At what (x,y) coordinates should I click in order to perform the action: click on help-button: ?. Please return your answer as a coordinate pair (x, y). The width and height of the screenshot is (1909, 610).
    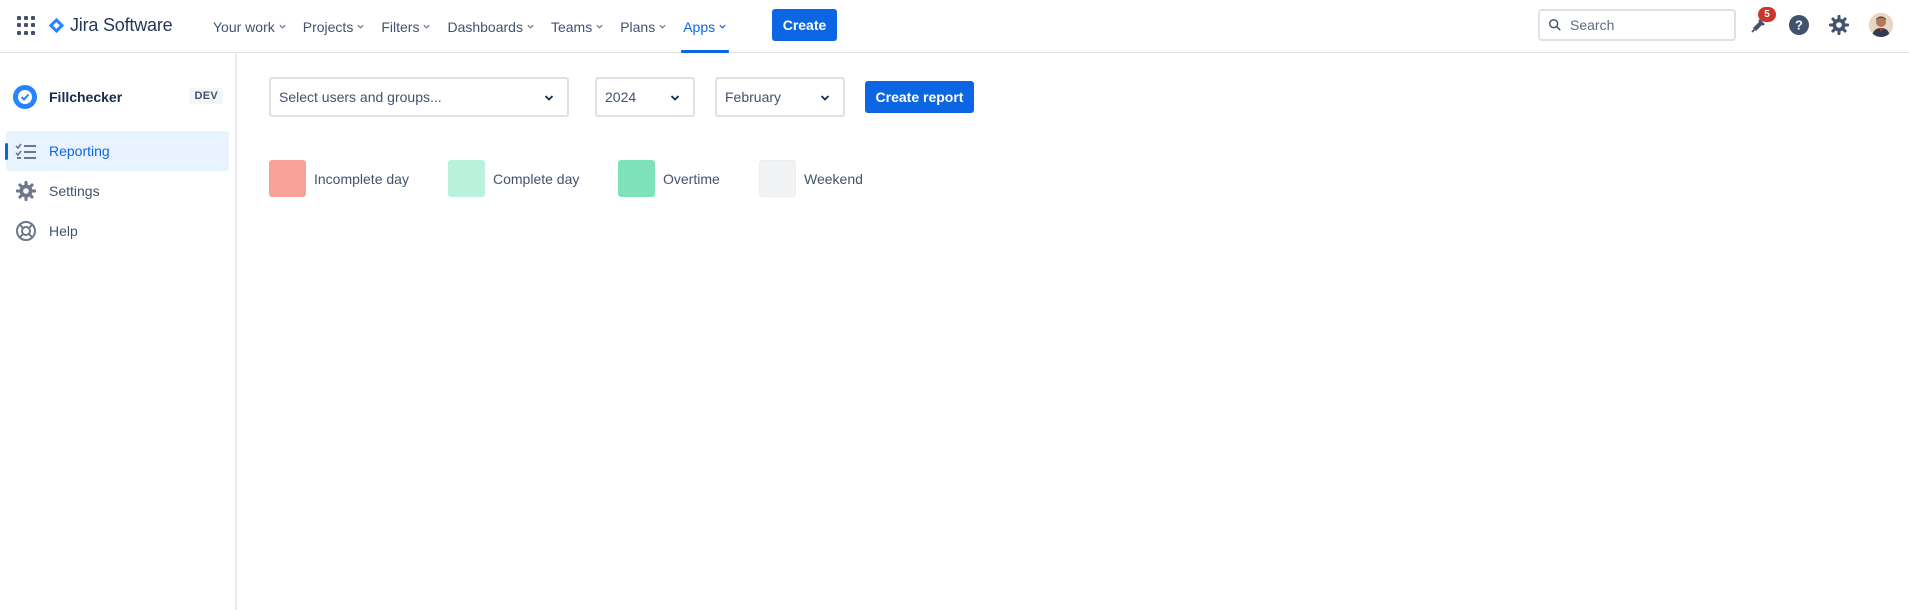
    Looking at the image, I should click on (1799, 25).